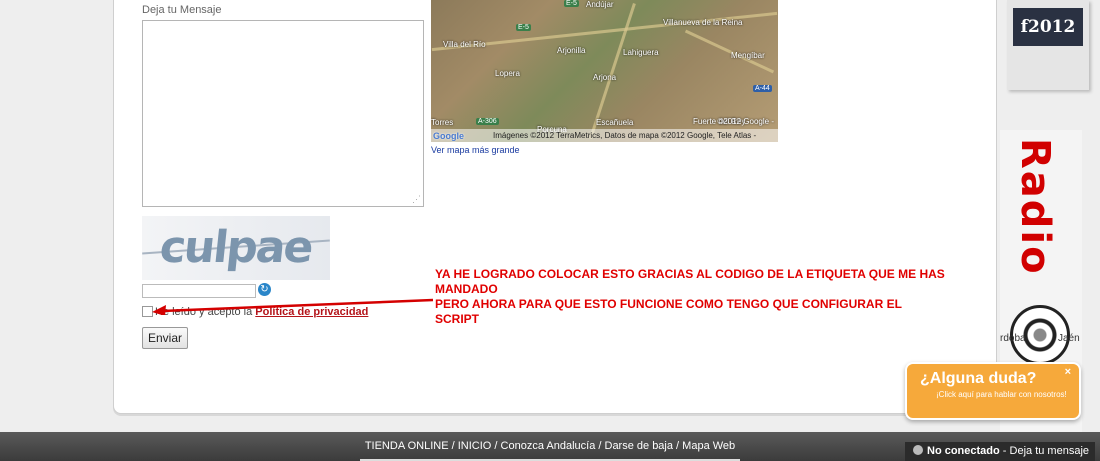 The width and height of the screenshot is (1100, 461). I want to click on status-state: No conectado, so click(963, 451).